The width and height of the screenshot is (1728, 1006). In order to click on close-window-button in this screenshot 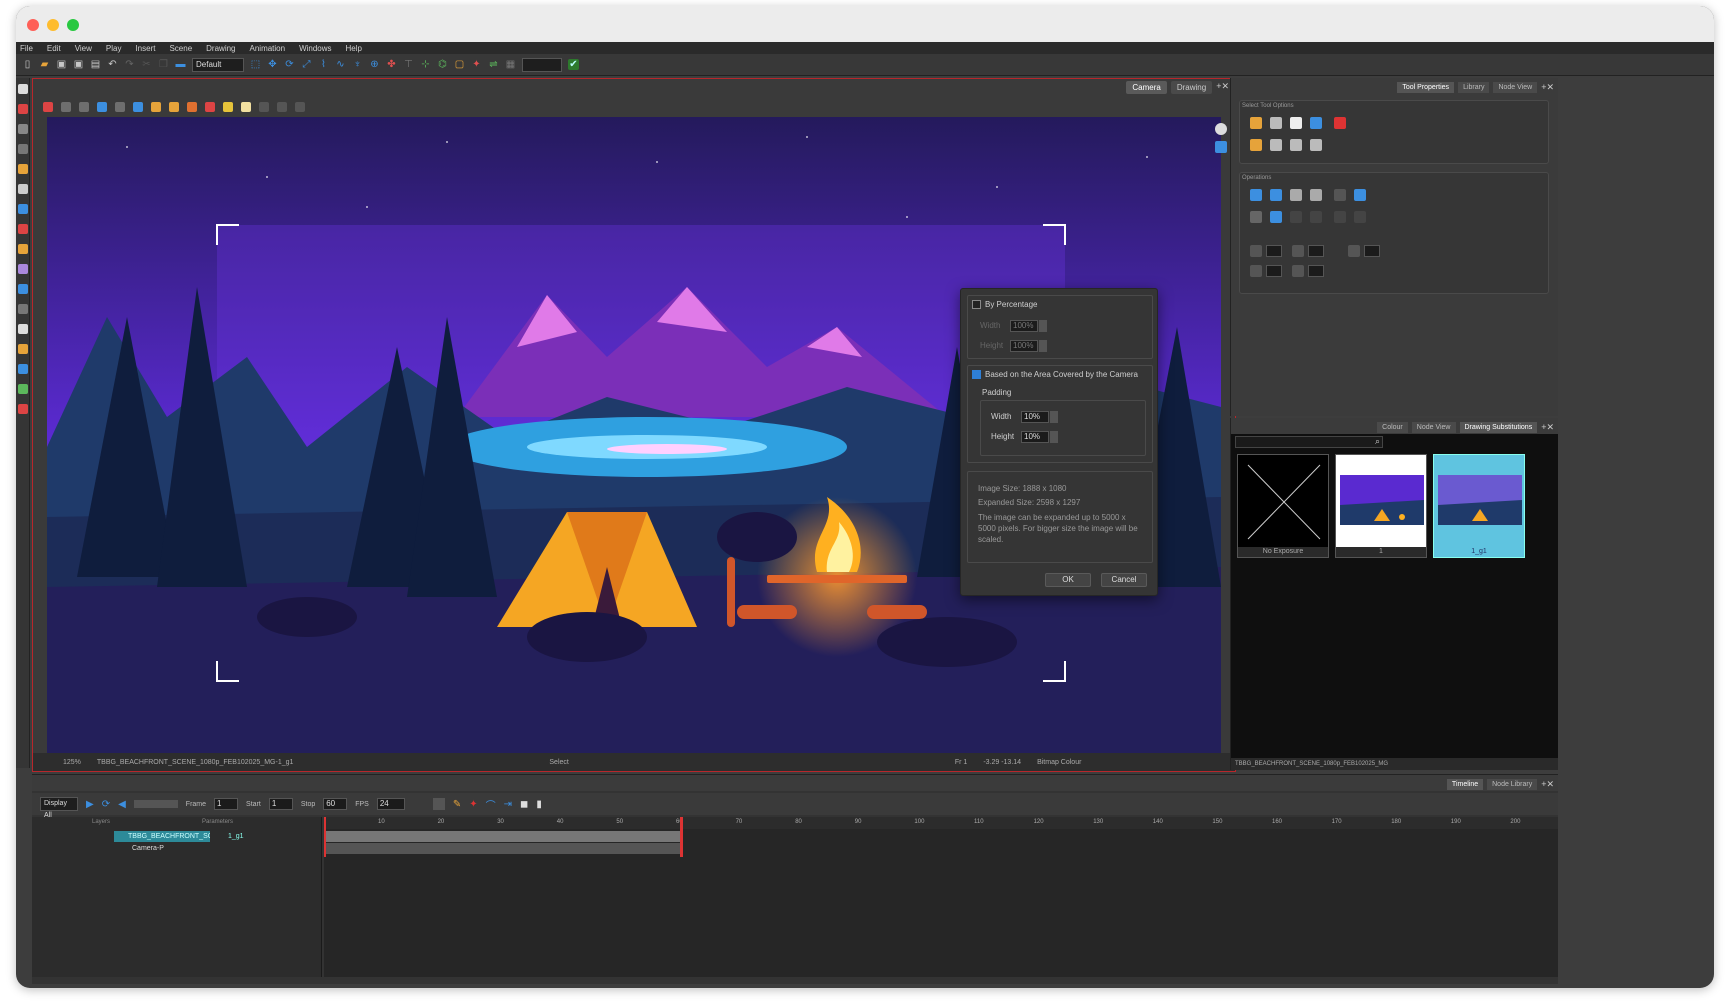, I will do `click(33, 25)`.